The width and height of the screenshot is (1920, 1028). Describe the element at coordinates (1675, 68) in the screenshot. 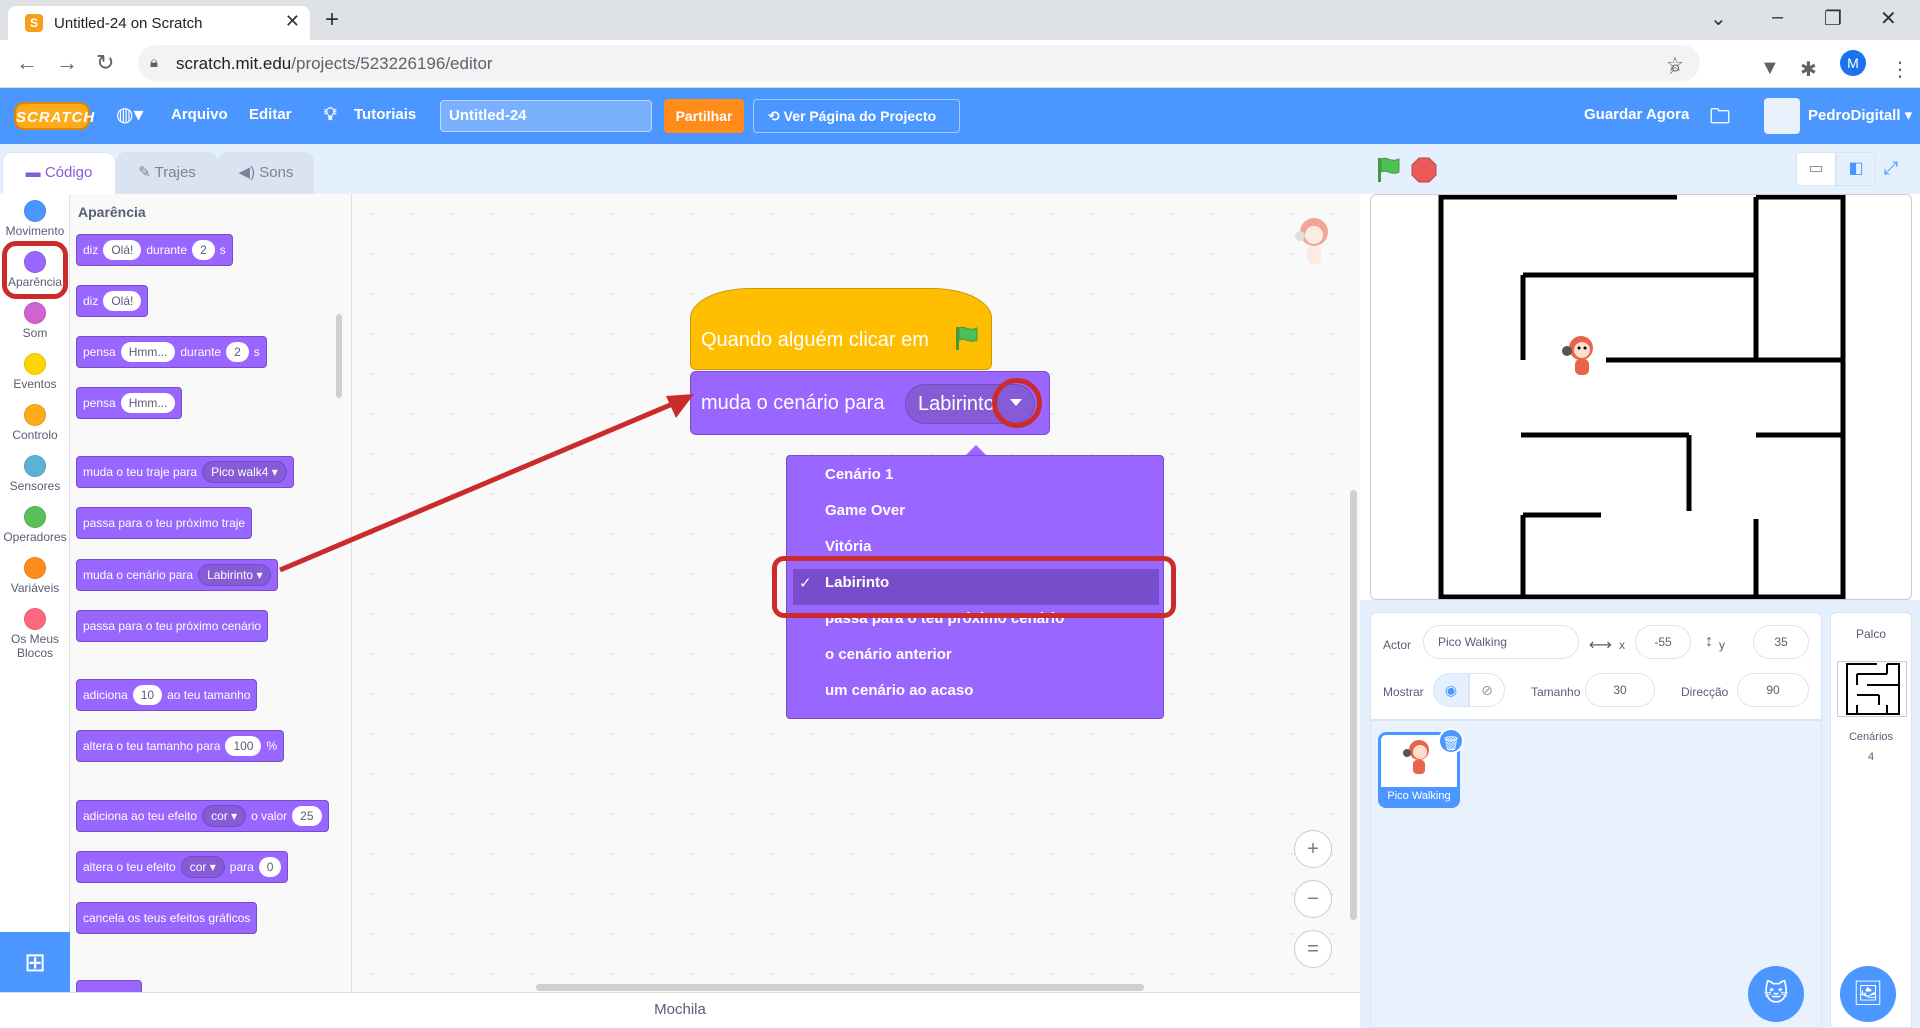

I see `zoom-magnifier-icon: ⌕` at that location.